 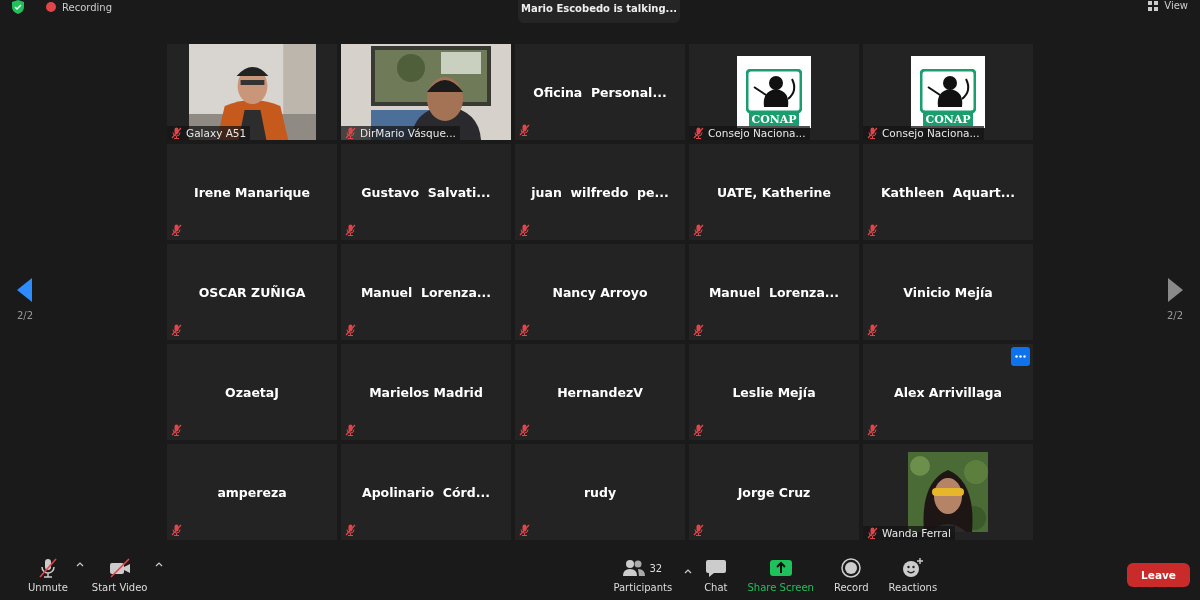 I want to click on participant-name: ampereza, so click(x=252, y=492).